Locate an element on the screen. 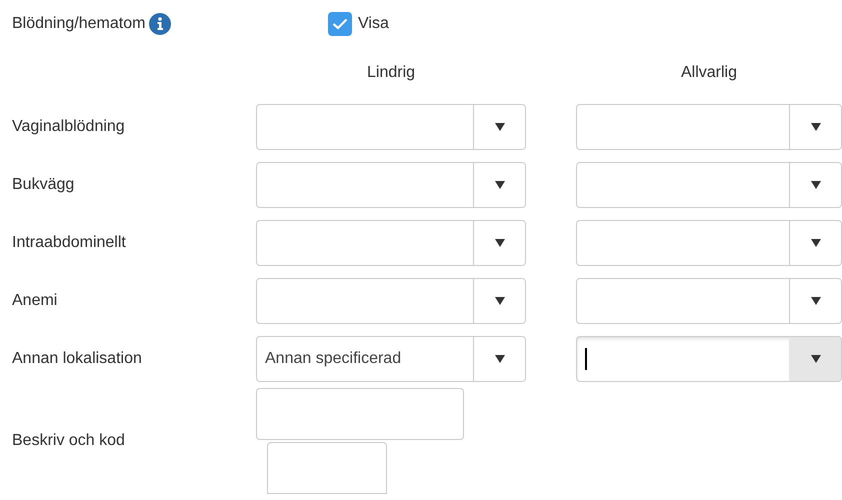 This screenshot has height=500, width=842. row-label: Annan lokalisation is located at coordinates (77, 359).